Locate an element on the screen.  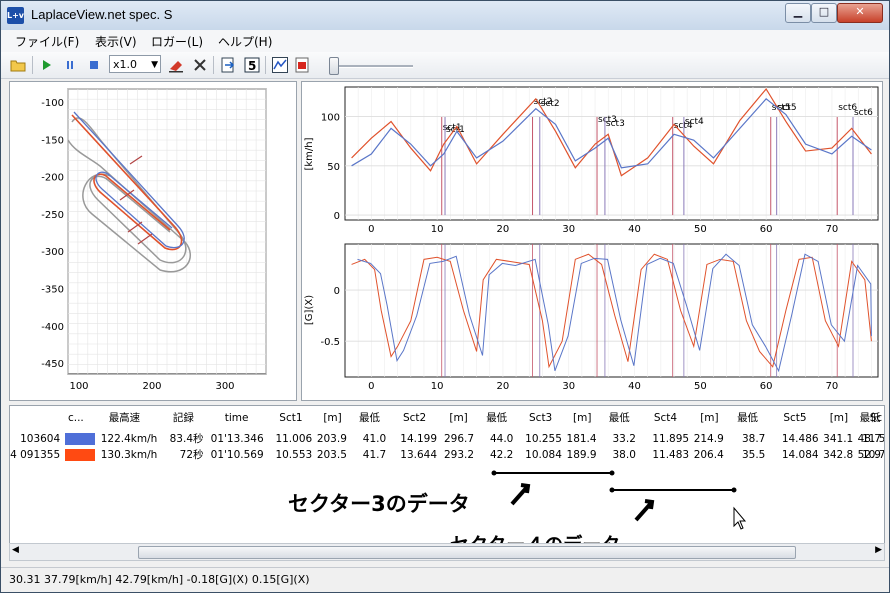
close-button: ✕ is located at coordinates (860, 13).